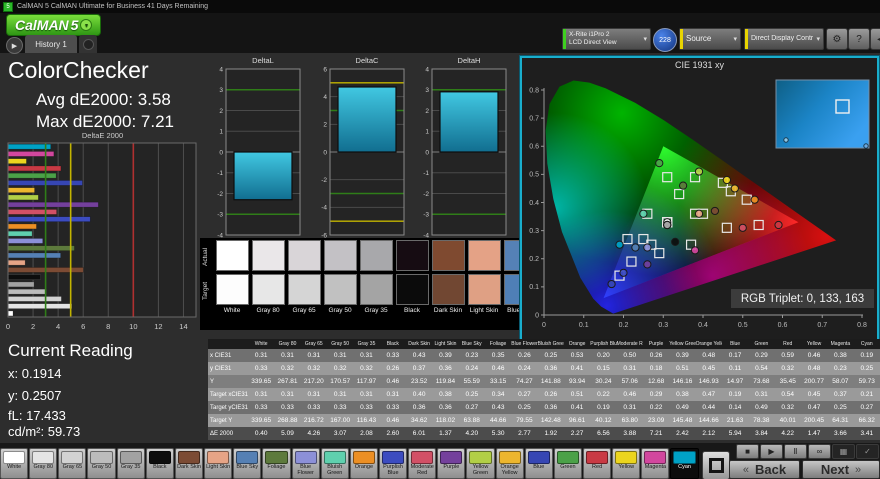  What do you see at coordinates (682, 355) in the screenshot?
I see `table-cell: 0.39` at bounding box center [682, 355].